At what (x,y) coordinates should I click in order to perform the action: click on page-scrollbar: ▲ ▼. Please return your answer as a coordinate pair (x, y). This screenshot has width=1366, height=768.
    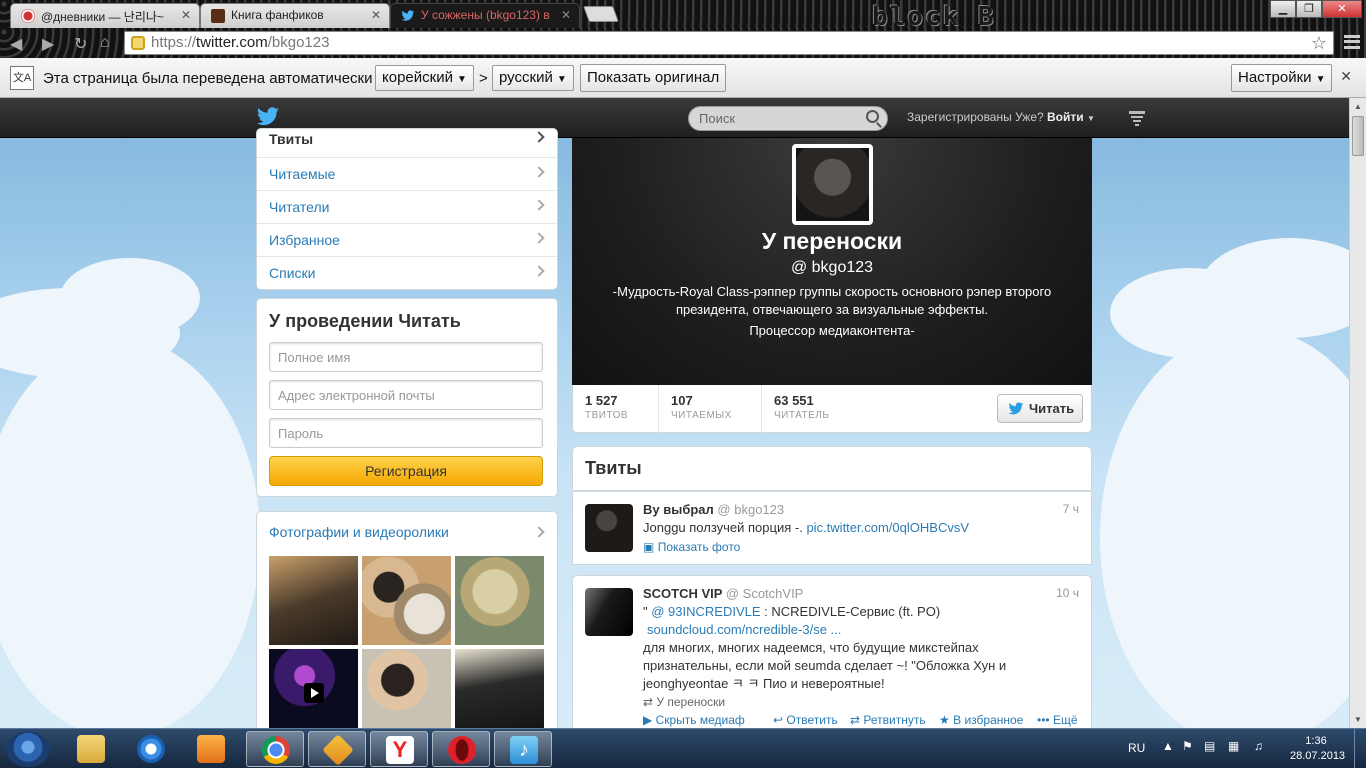
    Looking at the image, I should click on (1357, 413).